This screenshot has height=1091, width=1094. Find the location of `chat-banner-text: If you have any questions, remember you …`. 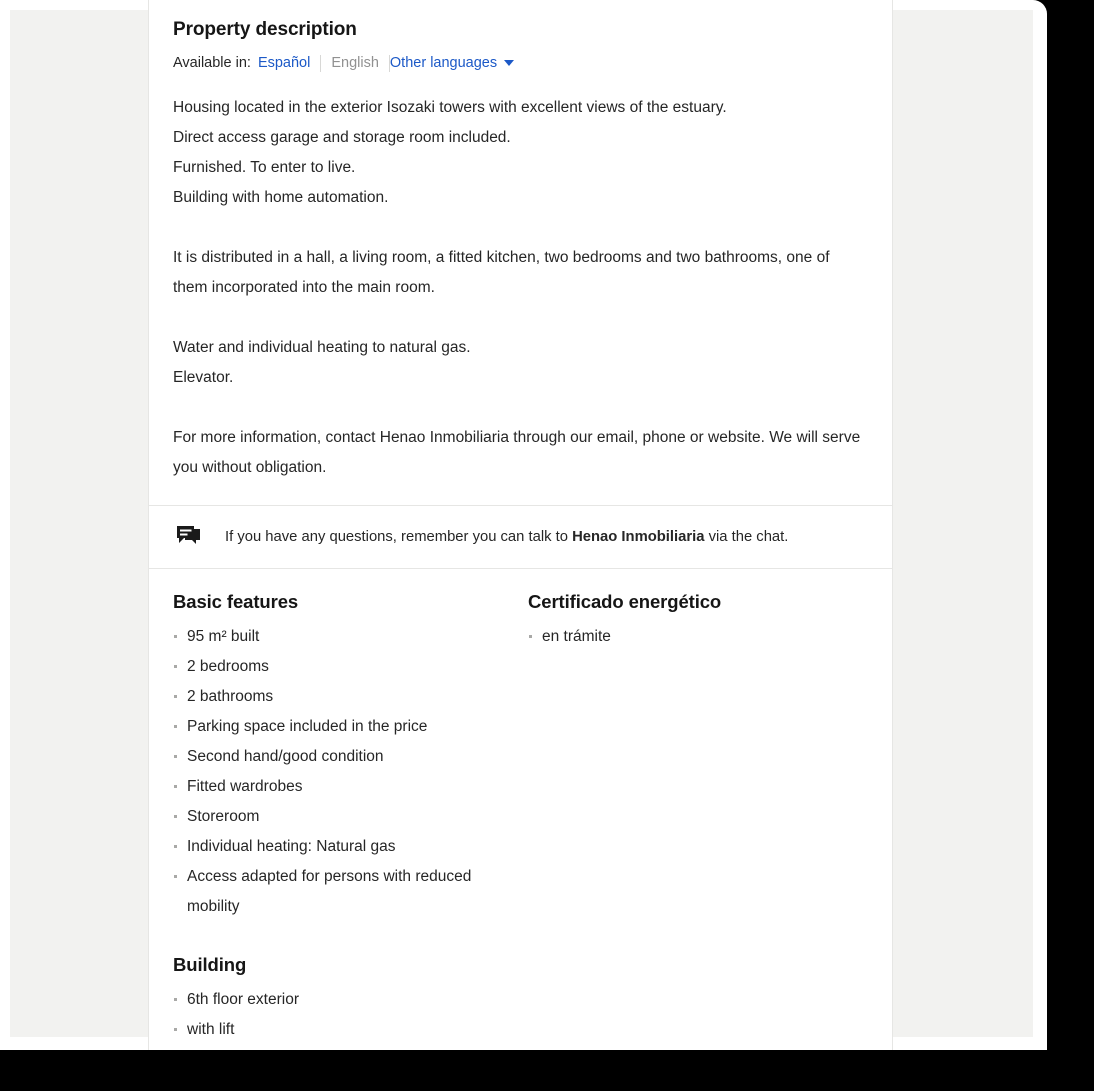

chat-banner-text: If you have any questions, remember you … is located at coordinates (506, 537).